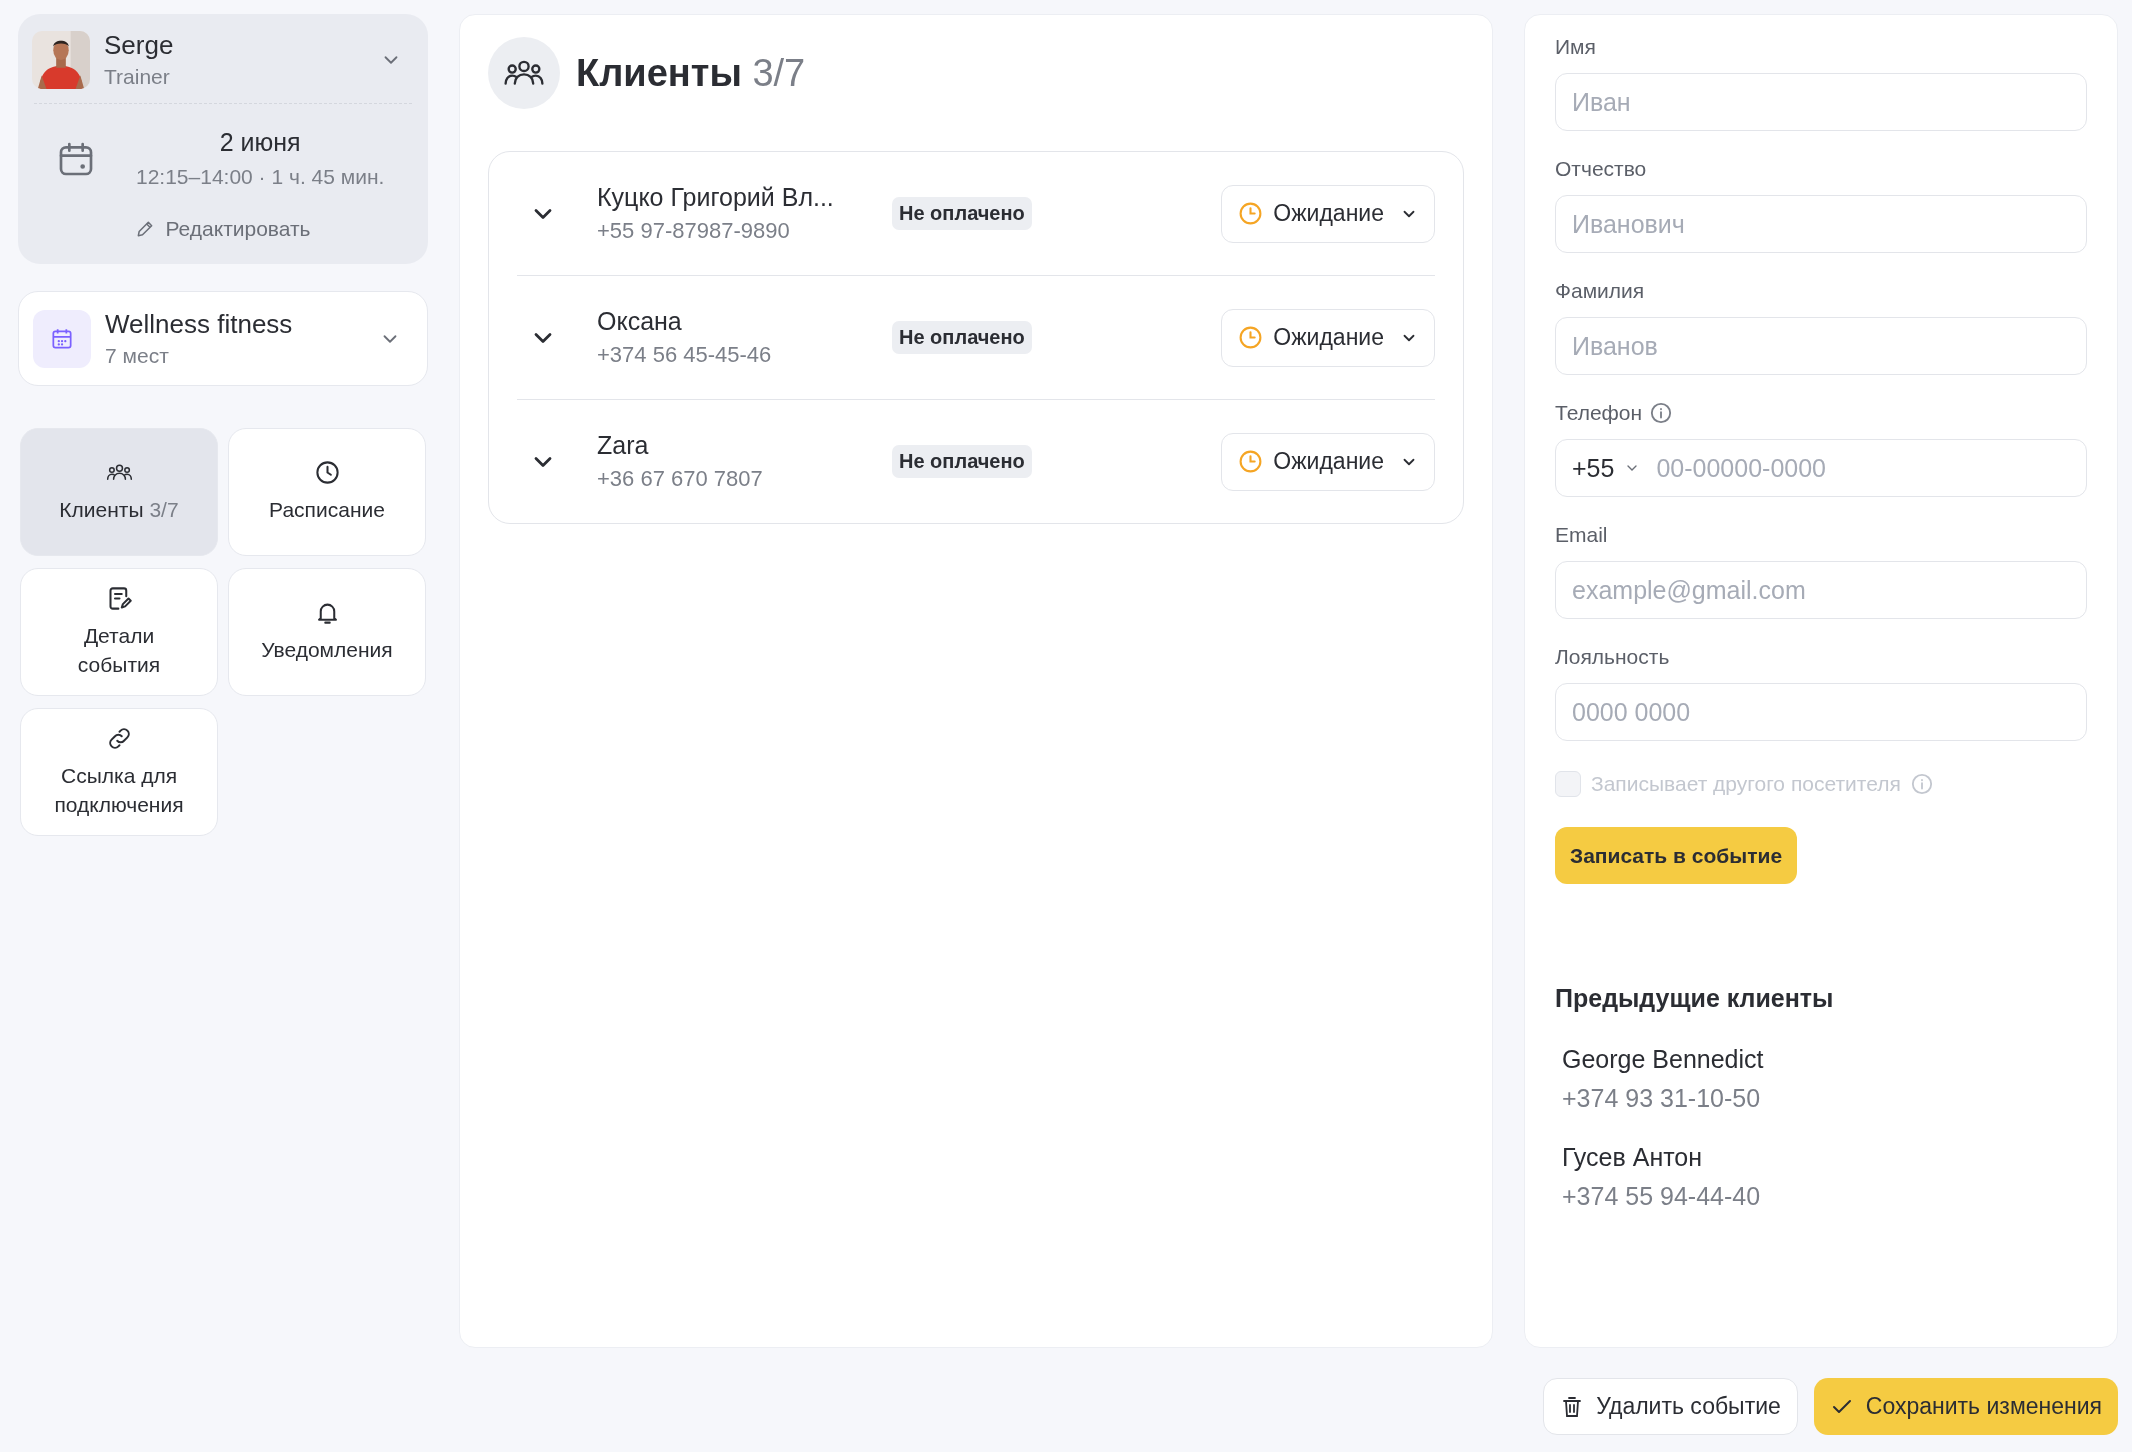 The image size is (2132, 1452). What do you see at coordinates (1821, 224) in the screenshot?
I see `text-field: Иванович` at bounding box center [1821, 224].